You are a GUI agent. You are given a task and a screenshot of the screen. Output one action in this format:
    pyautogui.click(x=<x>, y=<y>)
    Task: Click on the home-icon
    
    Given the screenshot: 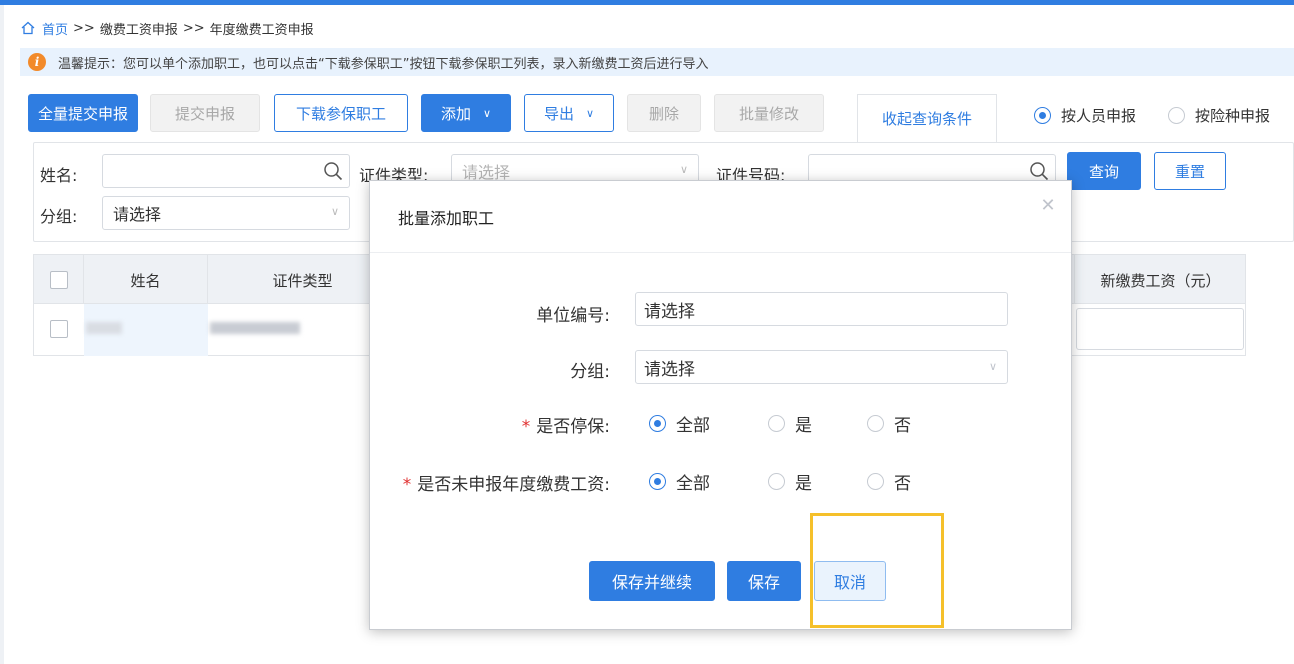 What is the action you would take?
    pyautogui.click(x=28, y=28)
    